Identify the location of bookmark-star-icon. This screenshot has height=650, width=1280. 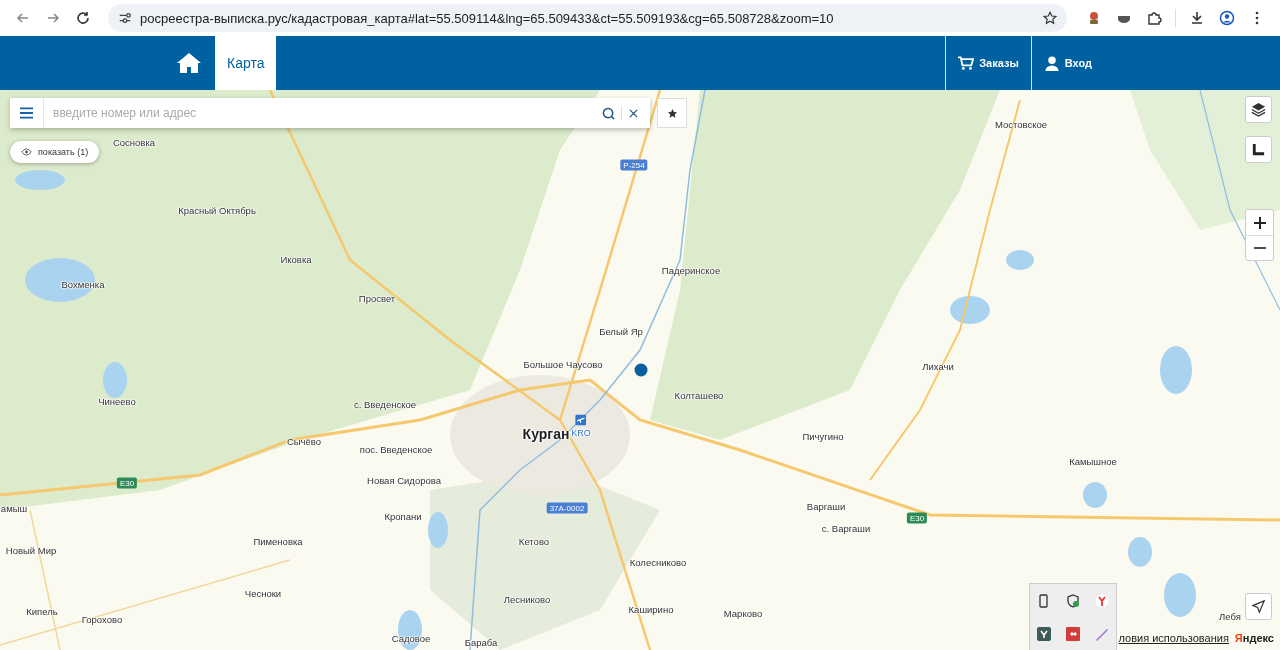
(1050, 18).